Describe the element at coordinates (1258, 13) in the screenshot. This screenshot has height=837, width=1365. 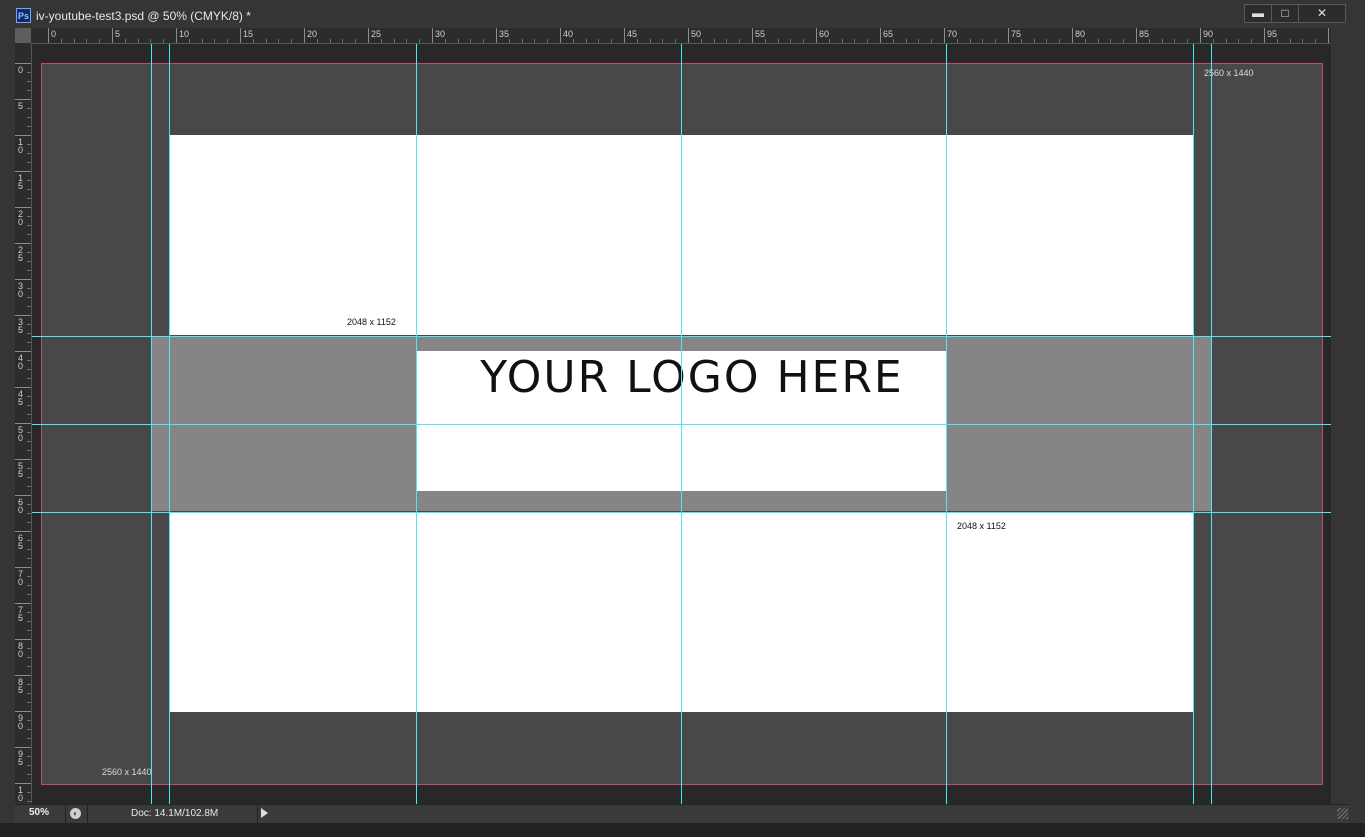
I see `minimize-button: ▬` at that location.